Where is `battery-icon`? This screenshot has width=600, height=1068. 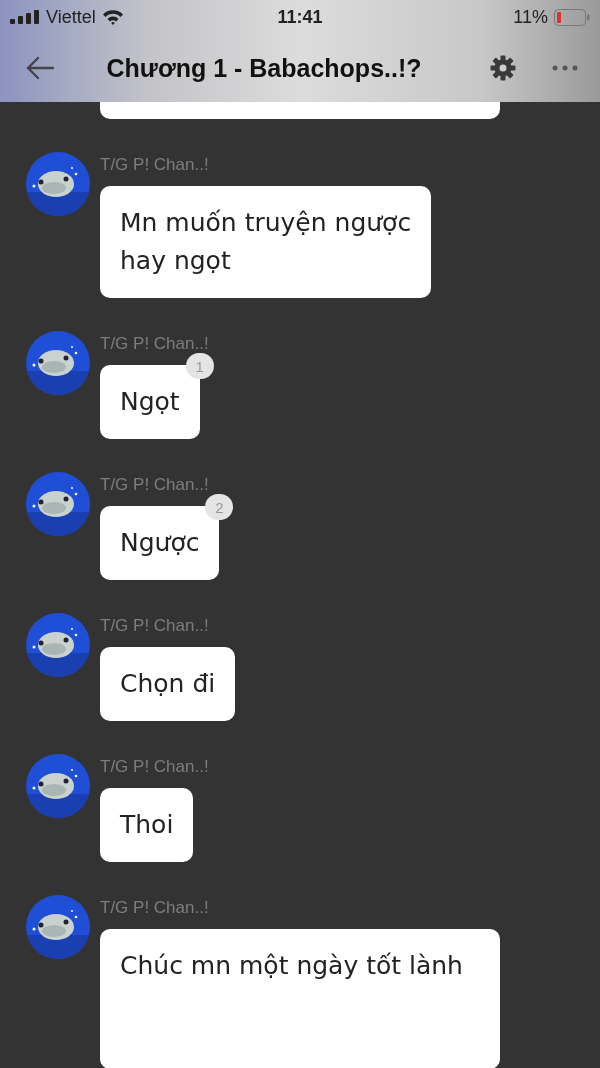
battery-icon is located at coordinates (572, 17).